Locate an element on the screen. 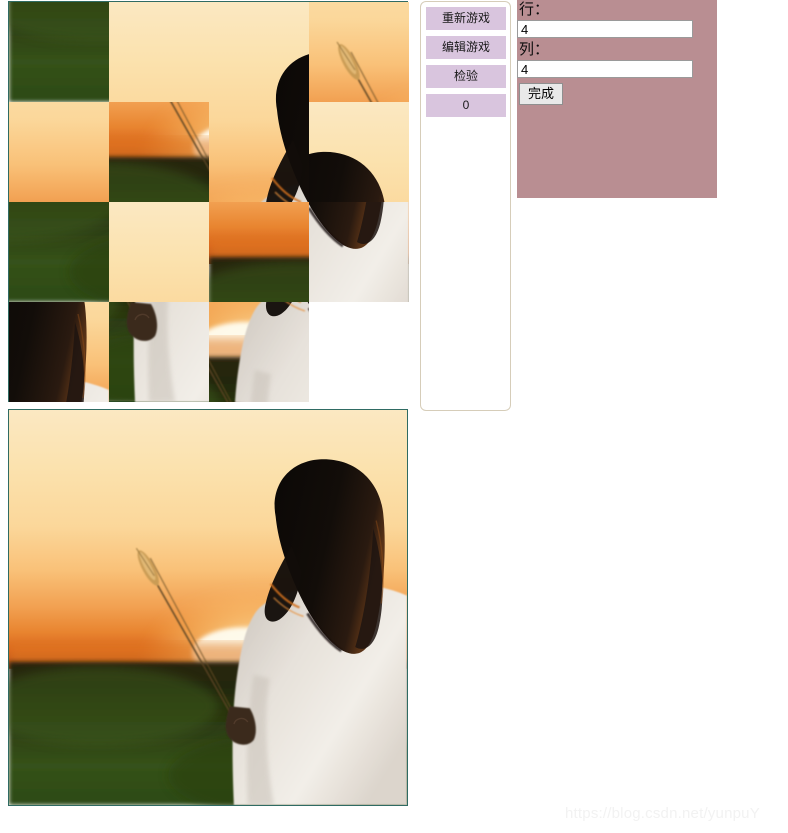  watermark: https://blog.csdn.net/yunpuY is located at coordinates (662, 813).